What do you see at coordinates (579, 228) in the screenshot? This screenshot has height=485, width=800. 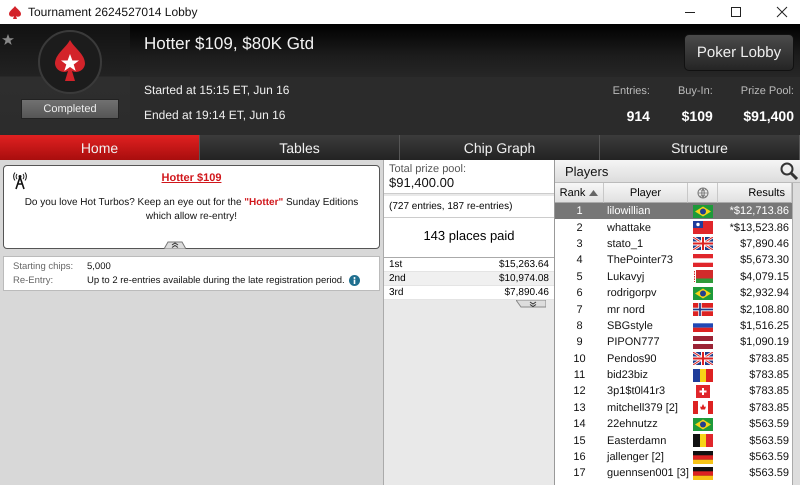 I see `rank-cell-text: 2` at bounding box center [579, 228].